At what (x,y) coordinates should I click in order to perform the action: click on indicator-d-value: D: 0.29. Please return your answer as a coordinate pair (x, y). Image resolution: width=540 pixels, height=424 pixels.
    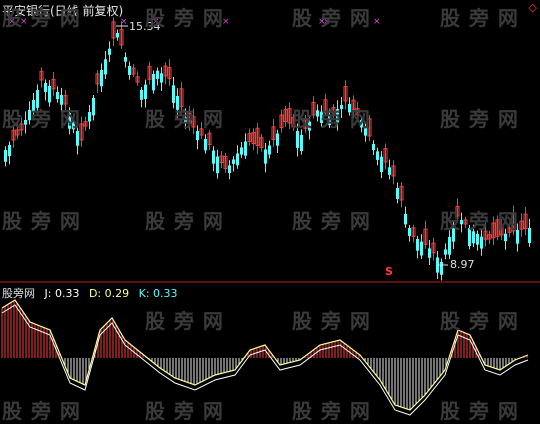
    Looking at the image, I should click on (109, 293).